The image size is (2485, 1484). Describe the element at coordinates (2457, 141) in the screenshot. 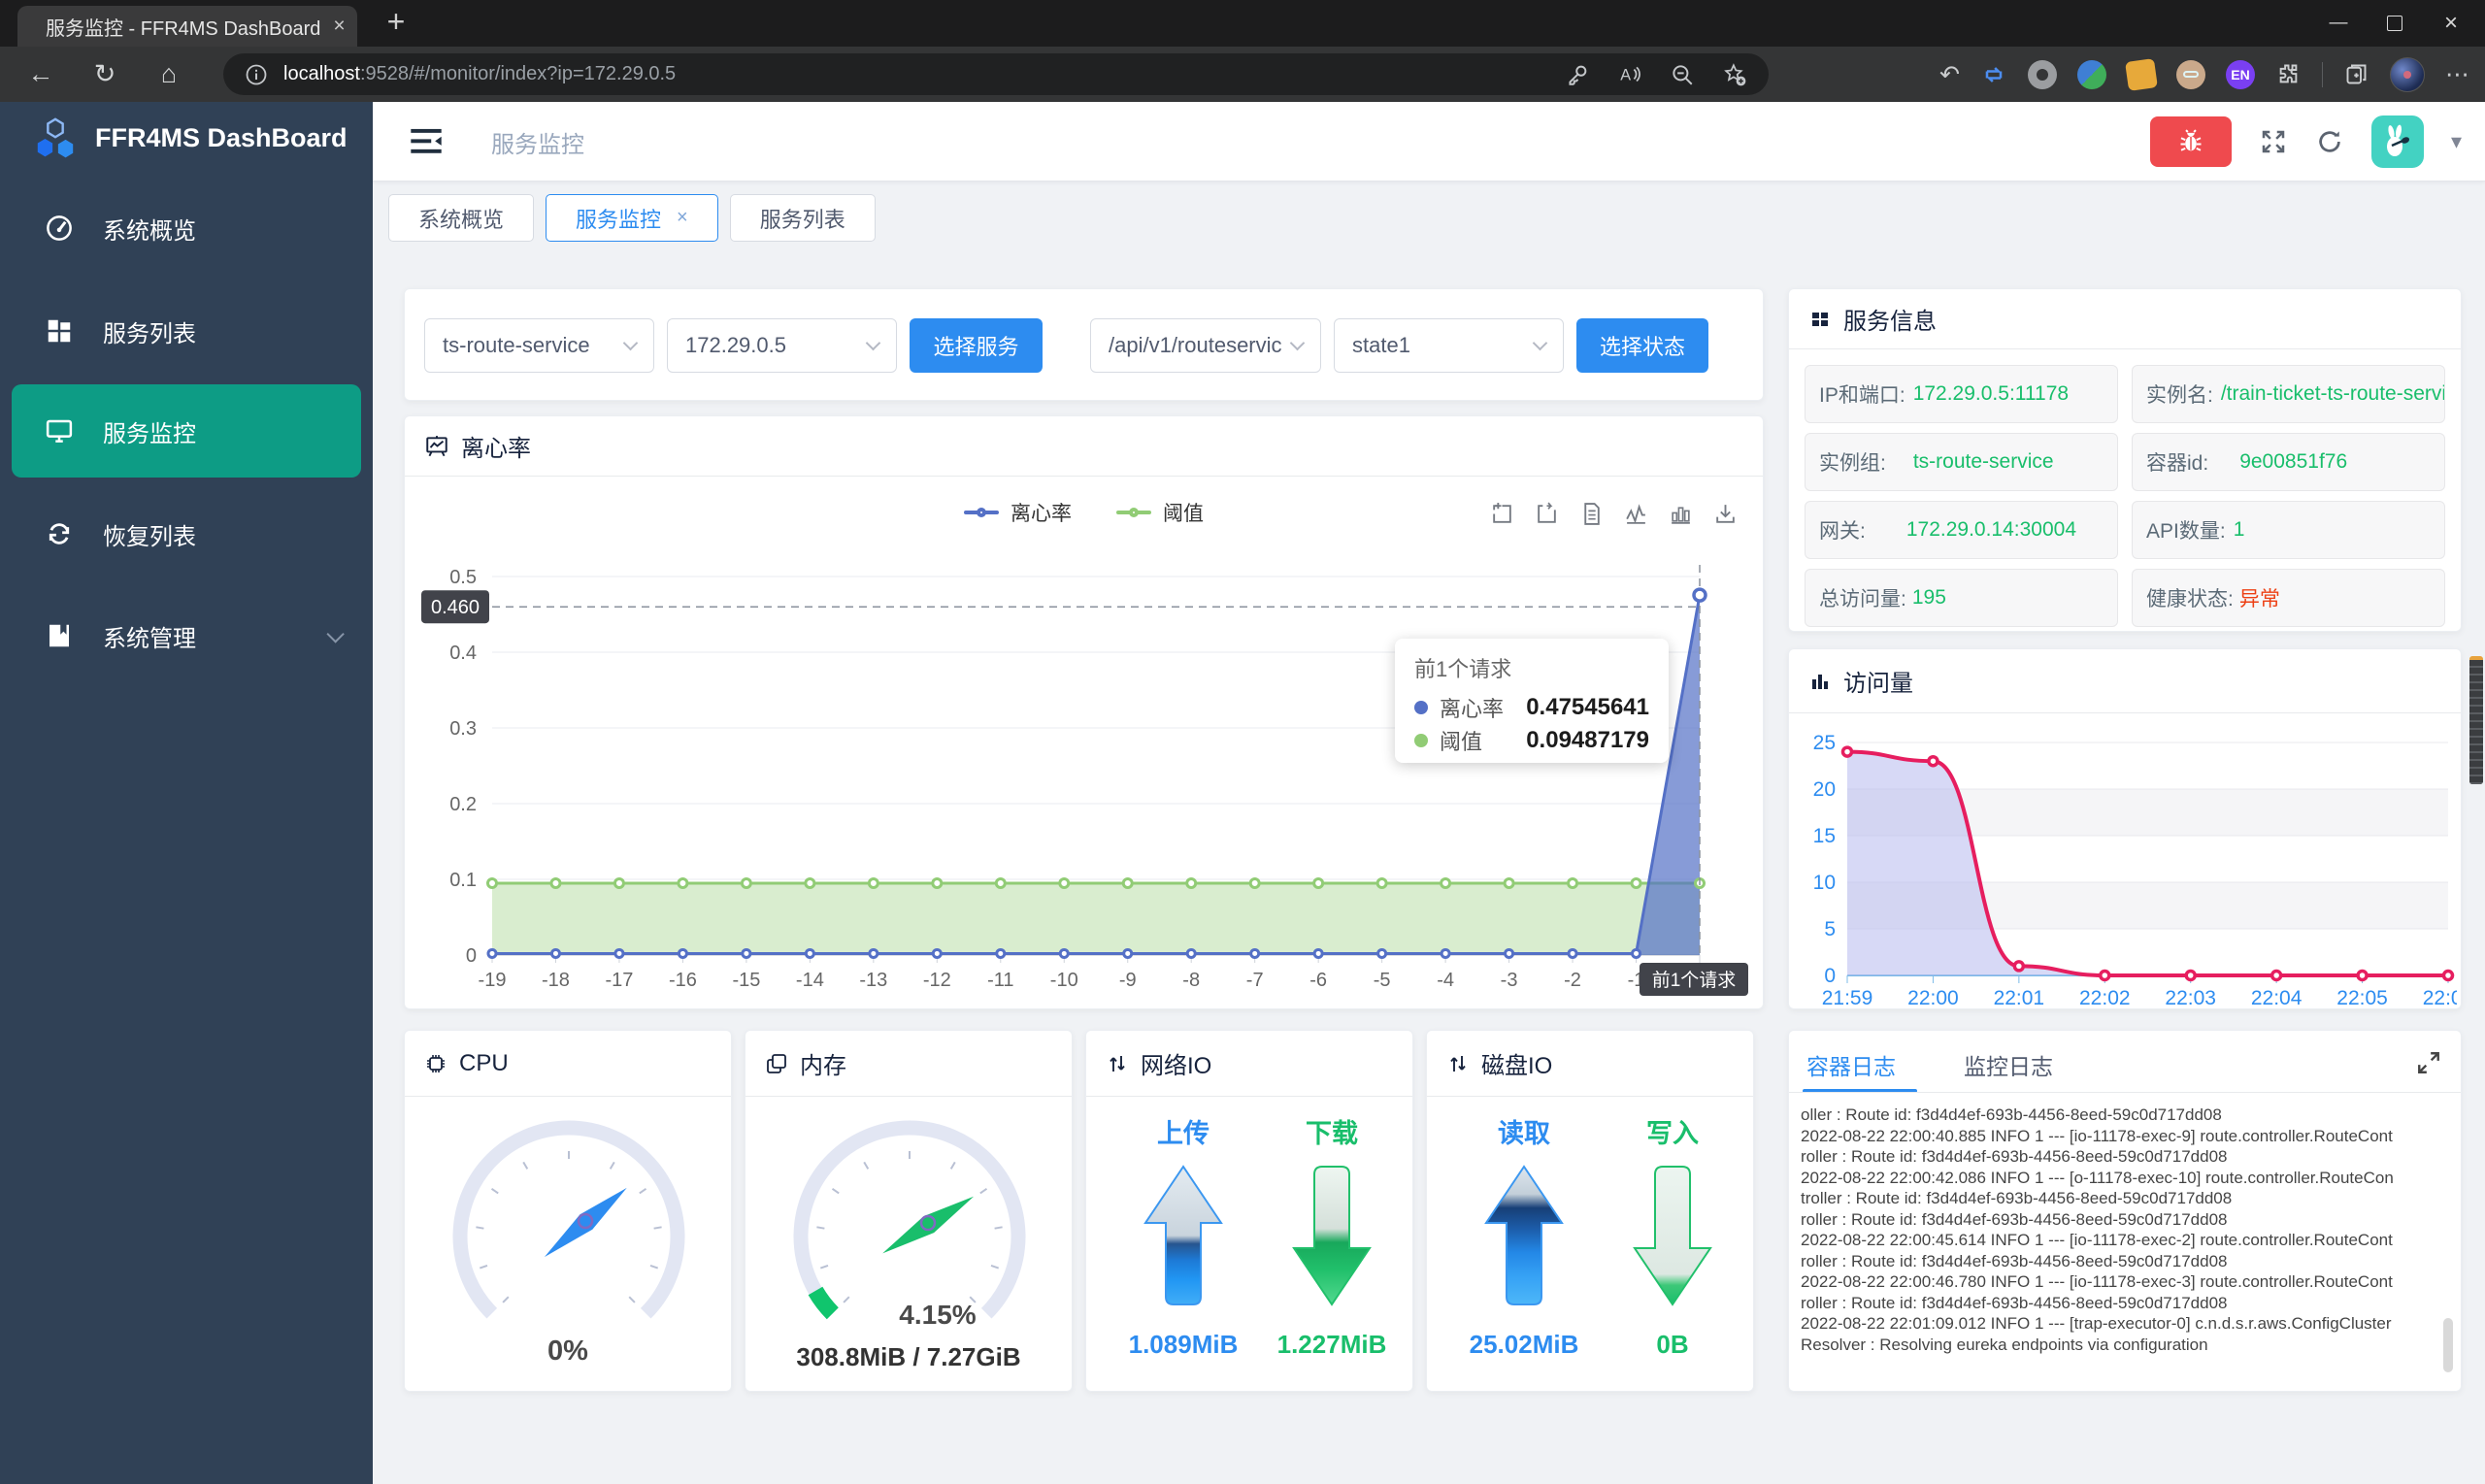

I see `avatar-caret-icon: ▾` at that location.